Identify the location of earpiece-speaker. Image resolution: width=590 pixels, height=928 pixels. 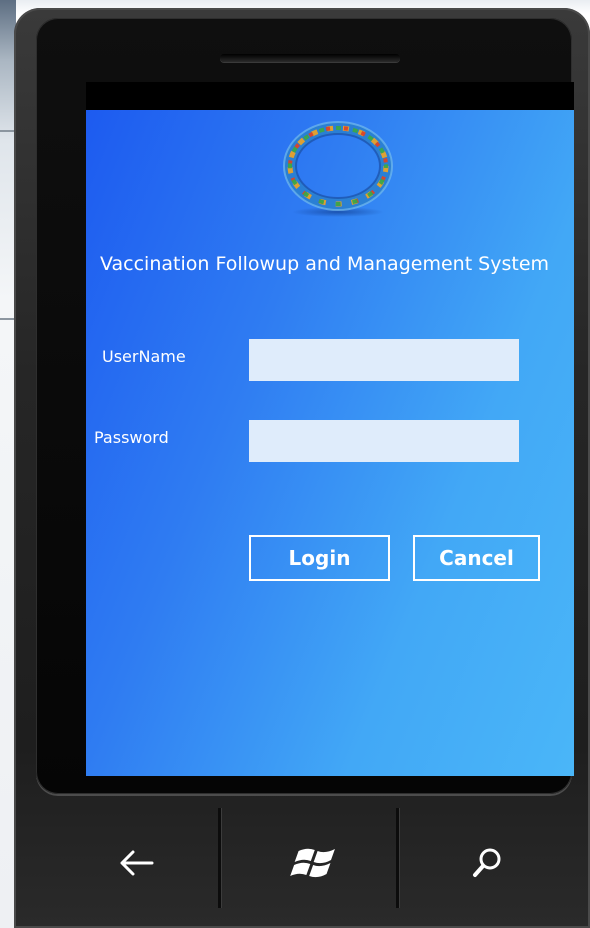
(310, 58).